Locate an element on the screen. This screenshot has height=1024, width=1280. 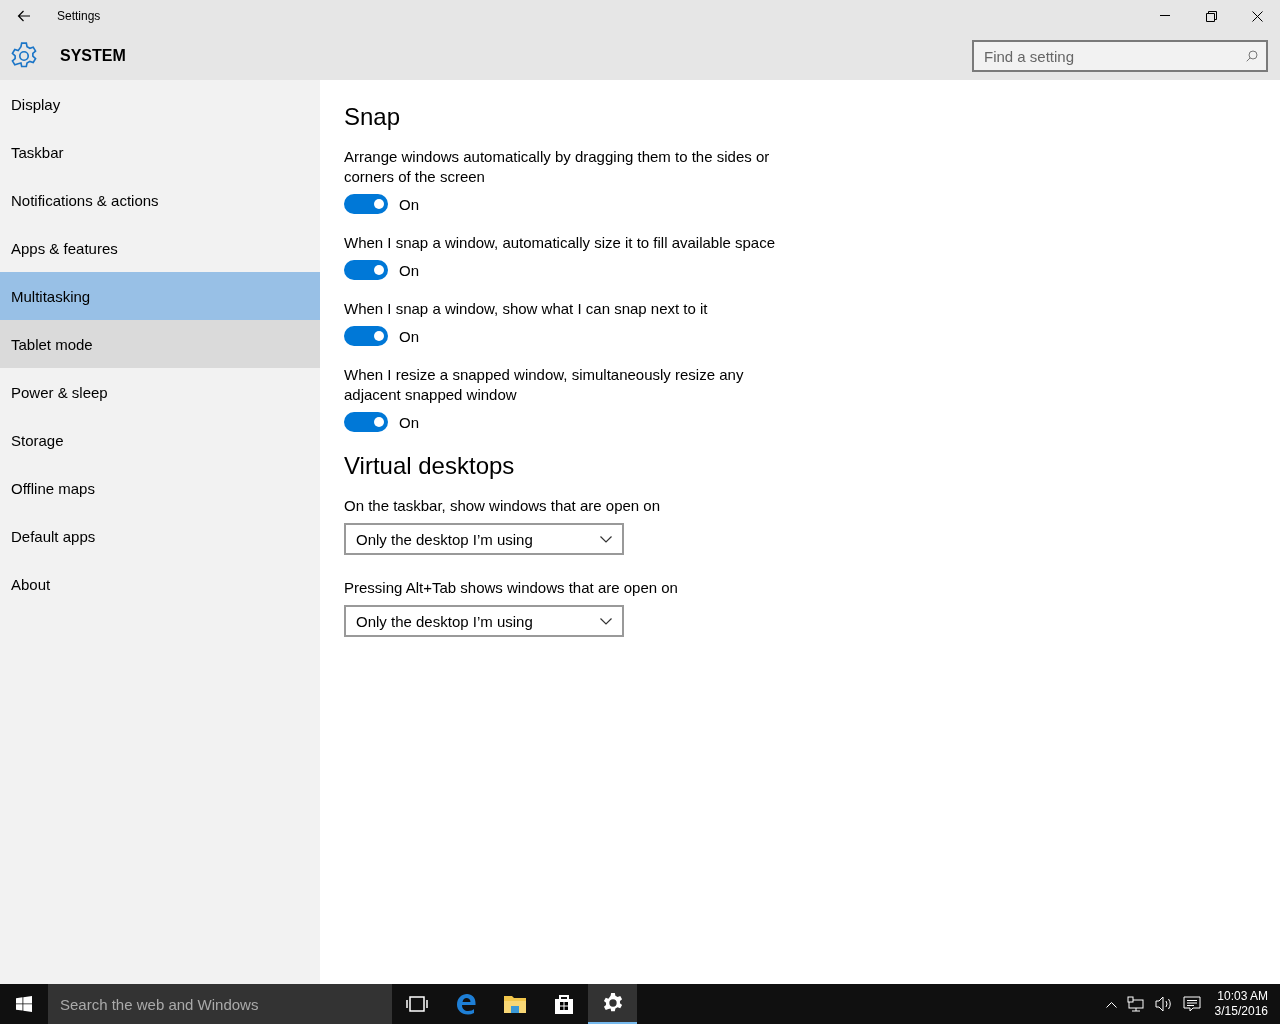
setting-description: Pressing Alt+Tab shows windows that are open on is located at coordinates (511, 588).